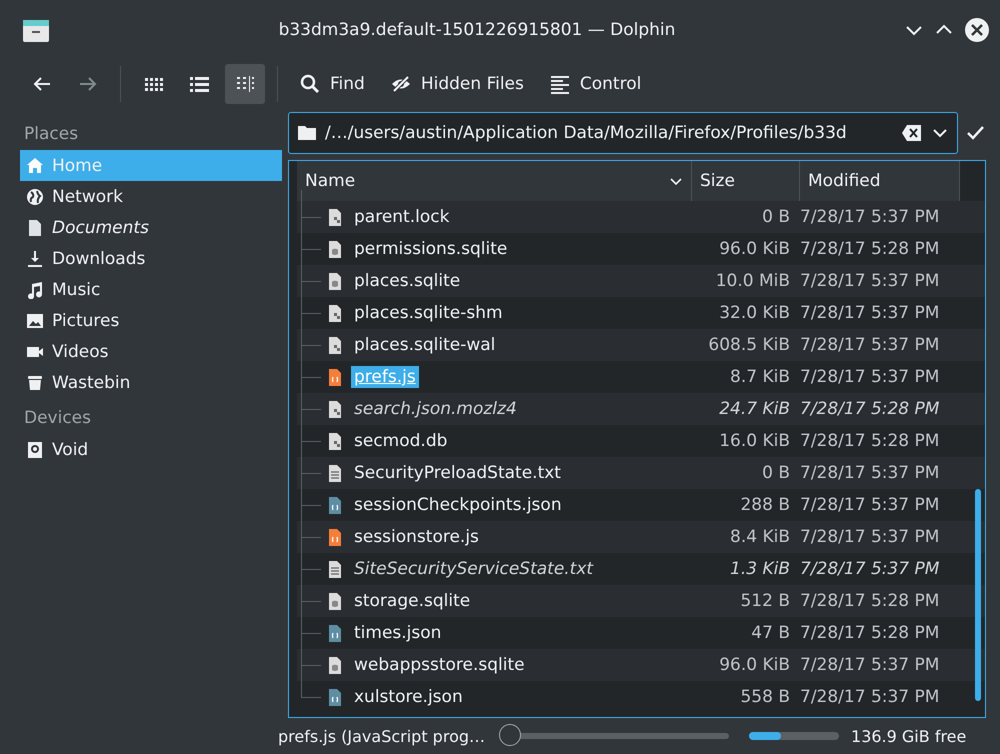  Describe the element at coordinates (880, 181) in the screenshot. I see `column-header: Modified` at that location.